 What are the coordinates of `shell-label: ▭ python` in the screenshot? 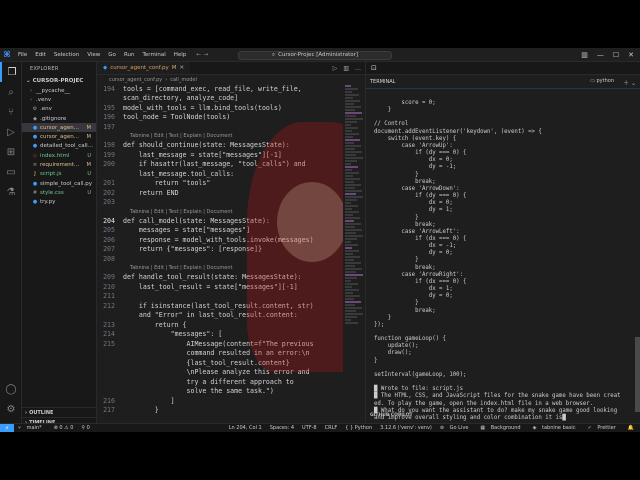 It's located at (602, 81).